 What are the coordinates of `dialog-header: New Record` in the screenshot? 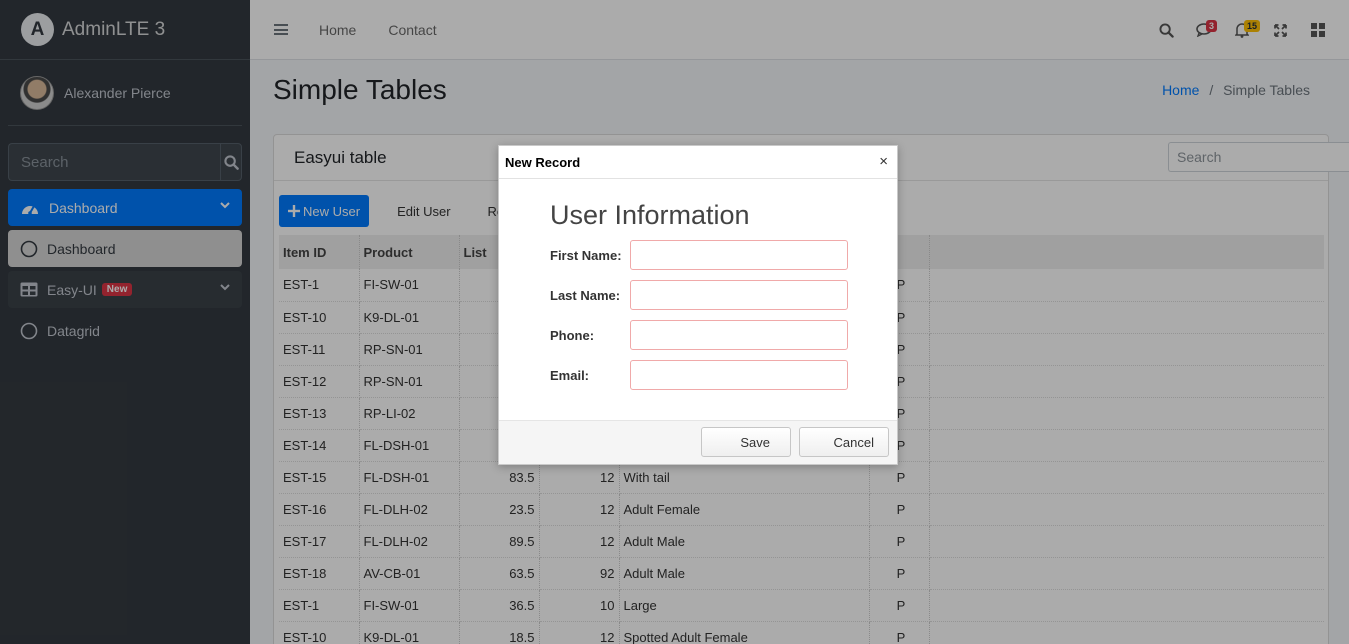 It's located at (698, 162).